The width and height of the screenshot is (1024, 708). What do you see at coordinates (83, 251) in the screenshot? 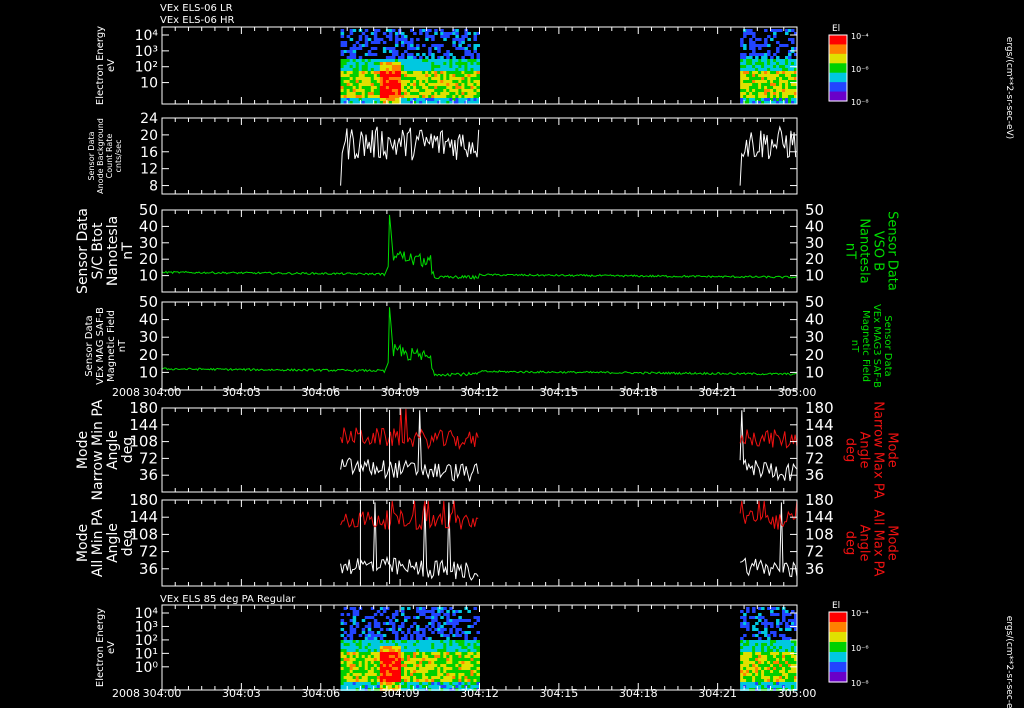
I see `ylabel-bmag1-line: Sensor Data` at bounding box center [83, 251].